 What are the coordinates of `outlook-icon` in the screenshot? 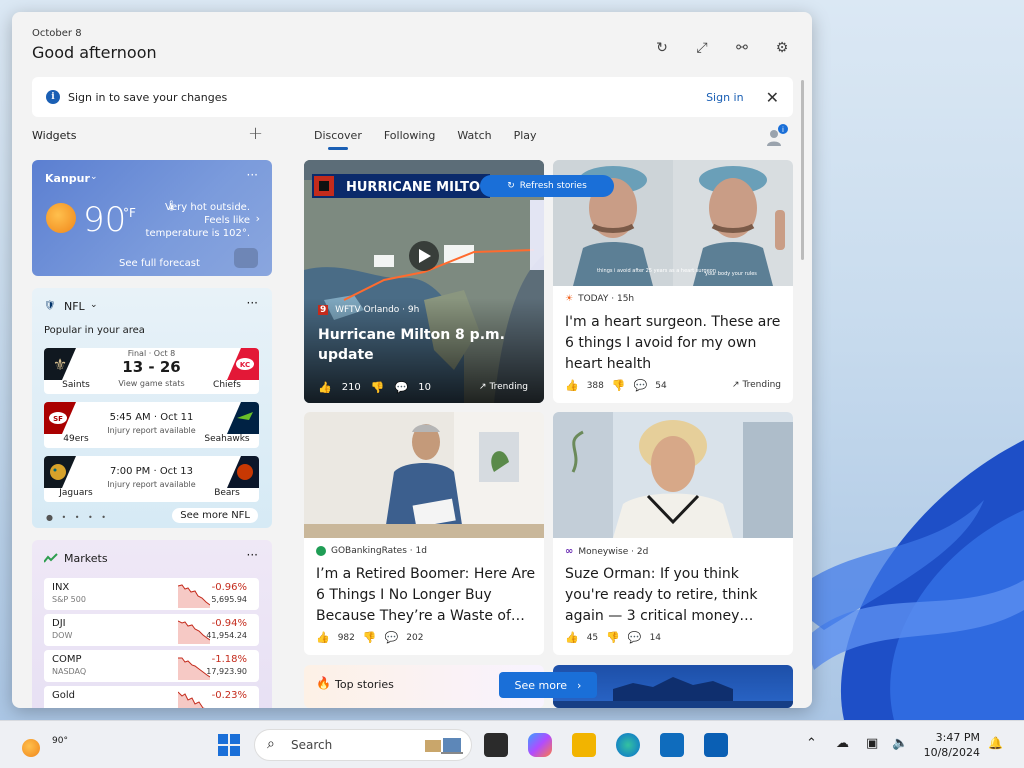 It's located at (716, 745).